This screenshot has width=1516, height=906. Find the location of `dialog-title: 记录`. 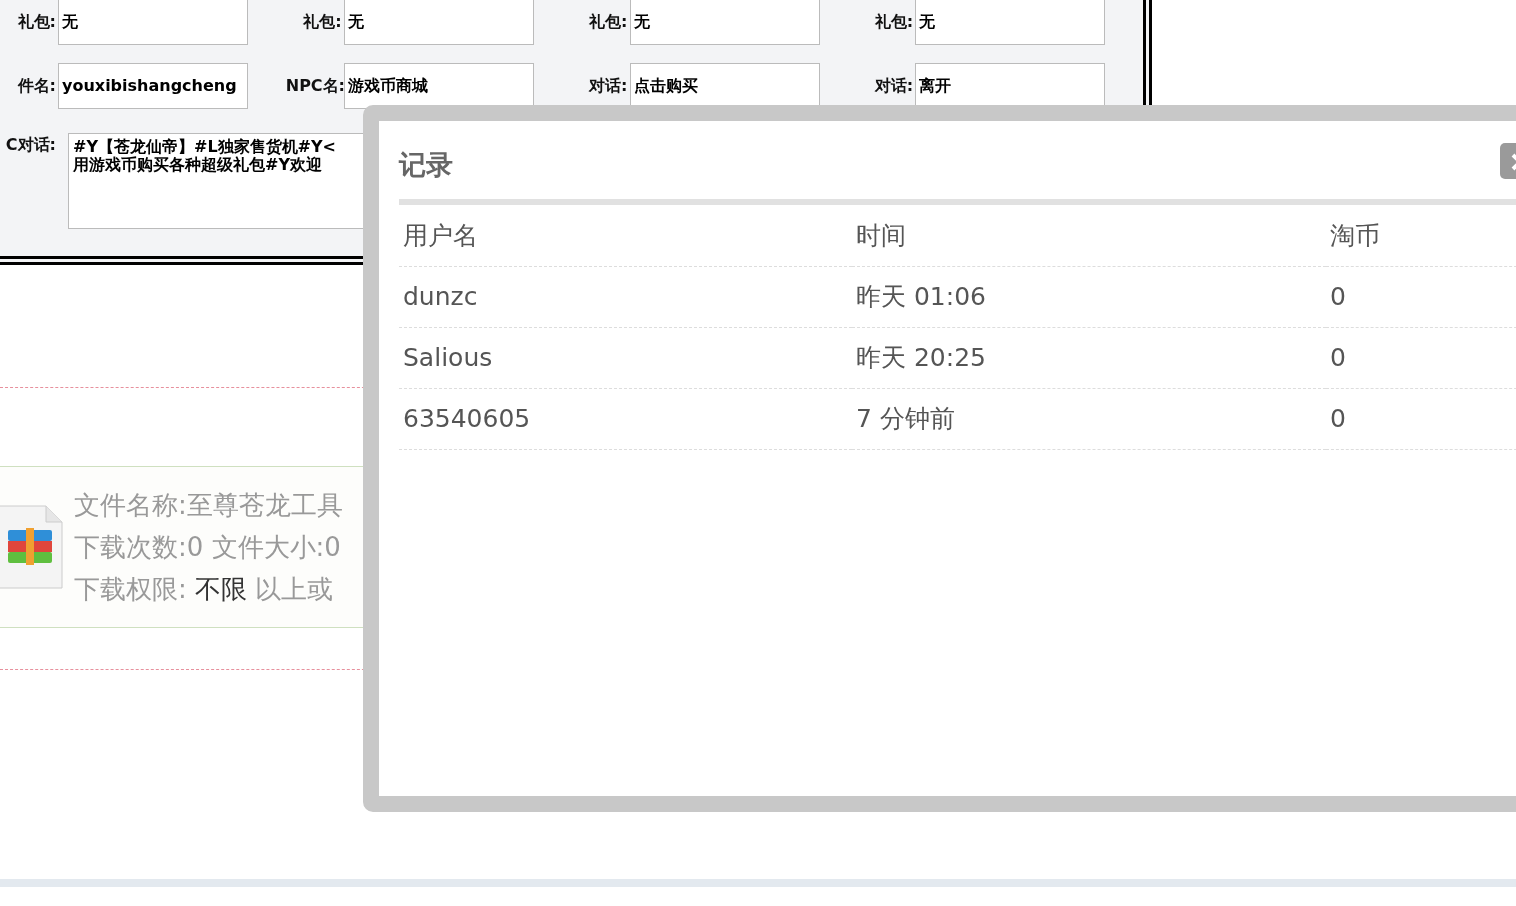

dialog-title: 记录 is located at coordinates (426, 165).